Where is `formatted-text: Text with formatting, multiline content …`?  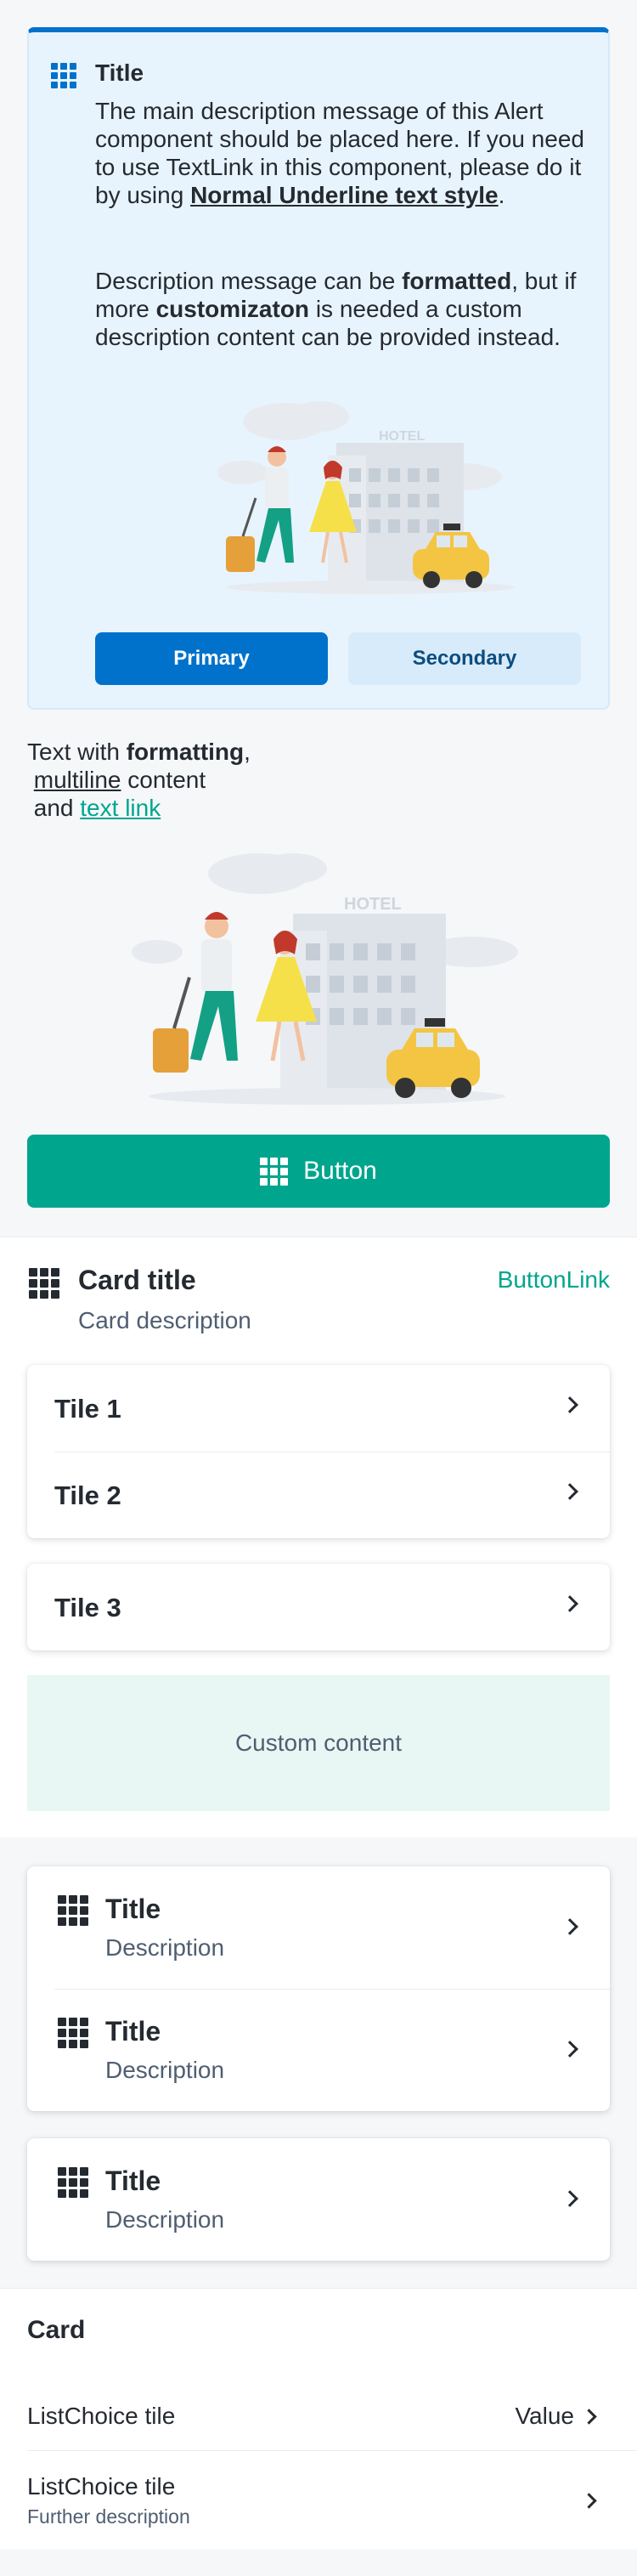
formatted-text: Text with formatting, multiline content … is located at coordinates (139, 780).